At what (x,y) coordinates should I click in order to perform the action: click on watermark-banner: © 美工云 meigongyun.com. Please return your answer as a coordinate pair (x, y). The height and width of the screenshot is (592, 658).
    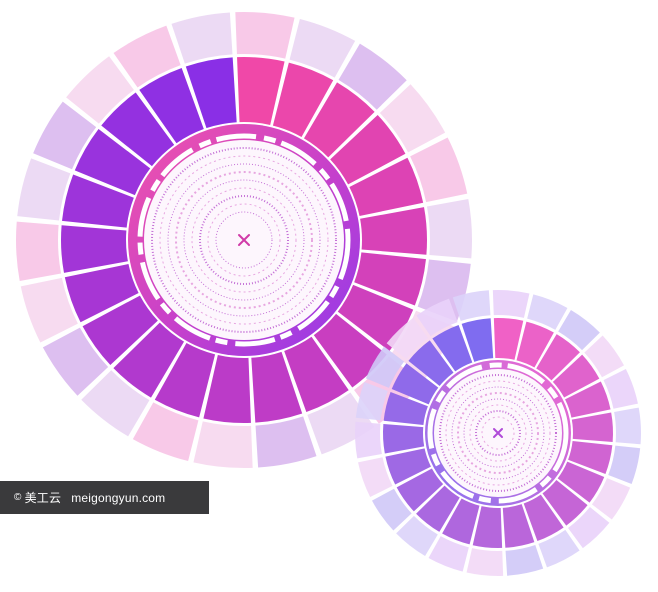
    Looking at the image, I should click on (104, 497).